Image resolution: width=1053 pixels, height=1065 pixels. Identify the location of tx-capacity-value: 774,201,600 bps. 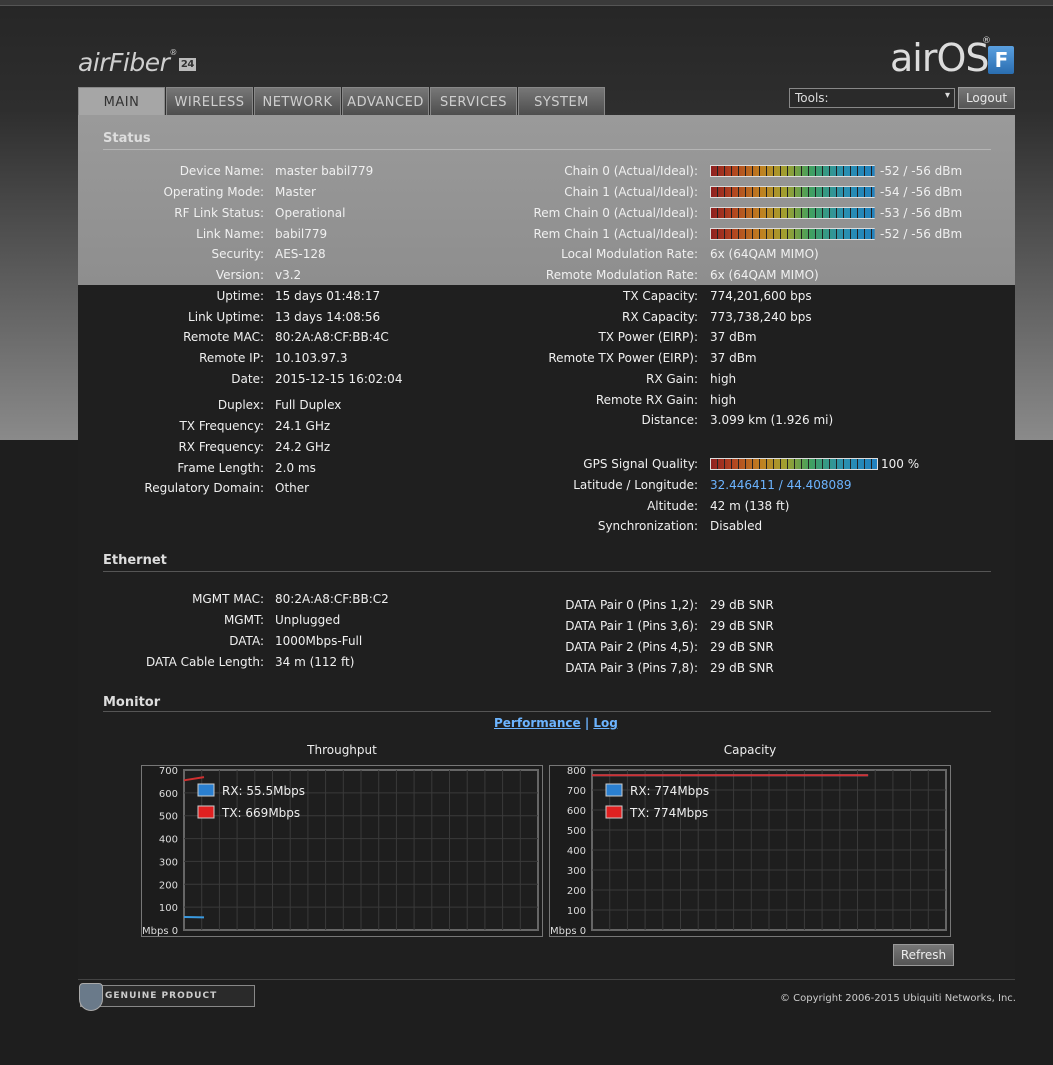
(761, 296).